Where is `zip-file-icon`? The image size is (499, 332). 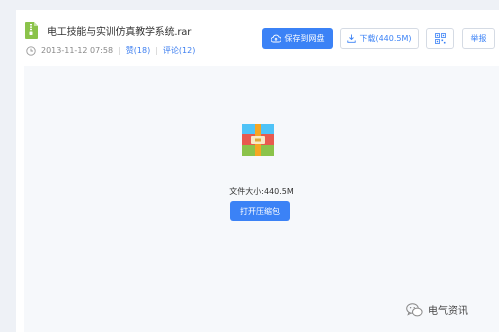 zip-file-icon is located at coordinates (31, 30).